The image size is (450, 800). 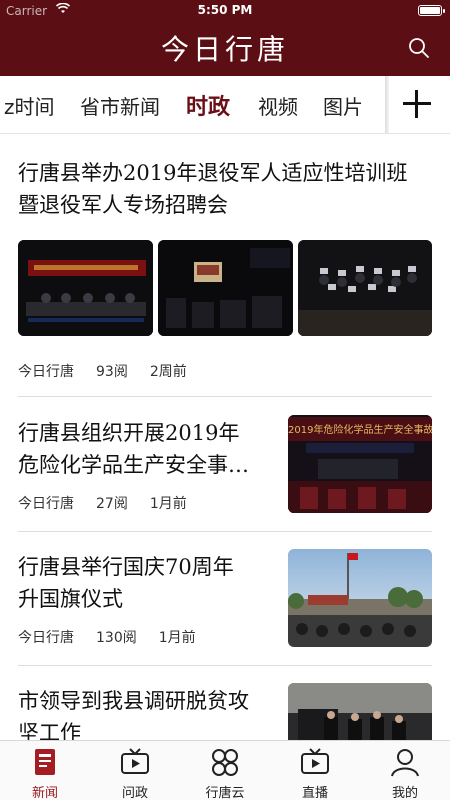 What do you see at coordinates (224, 49) in the screenshot?
I see `app-title: 今日行唐` at bounding box center [224, 49].